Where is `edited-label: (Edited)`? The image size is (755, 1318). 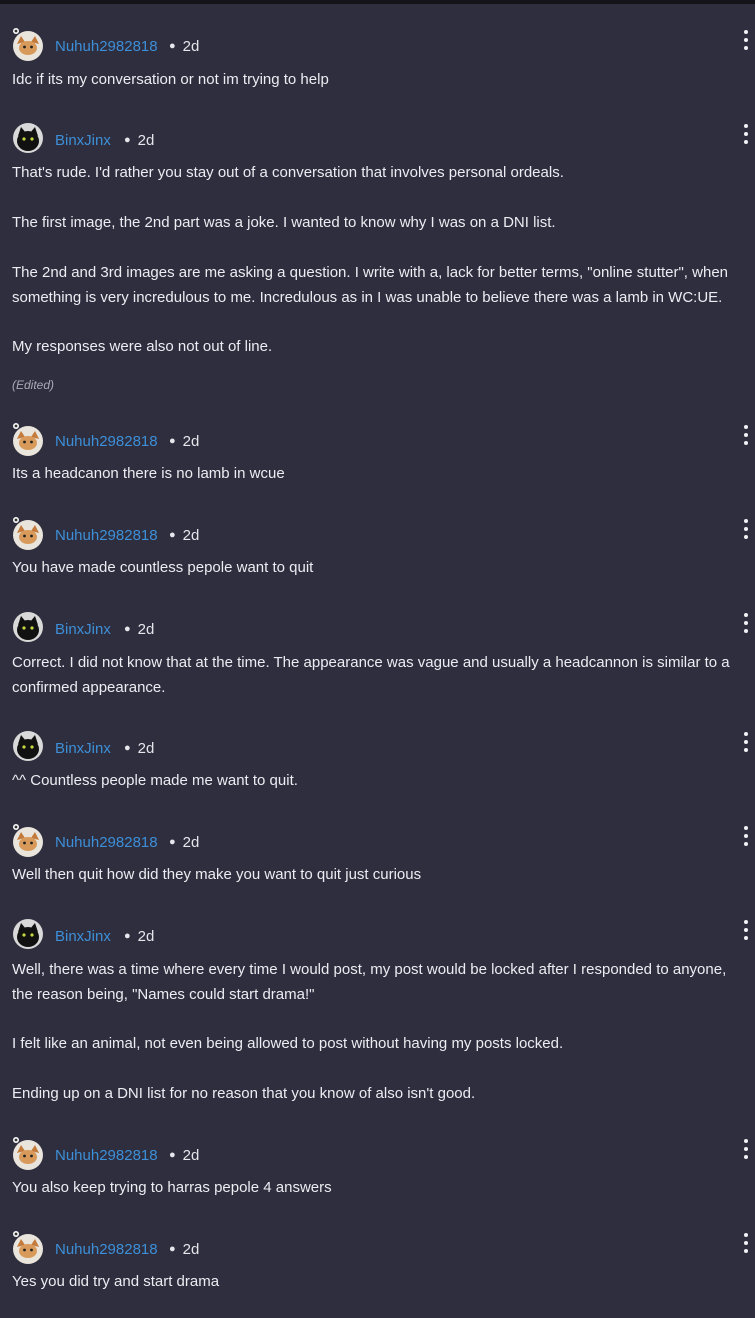
edited-label: (Edited) is located at coordinates (33, 385).